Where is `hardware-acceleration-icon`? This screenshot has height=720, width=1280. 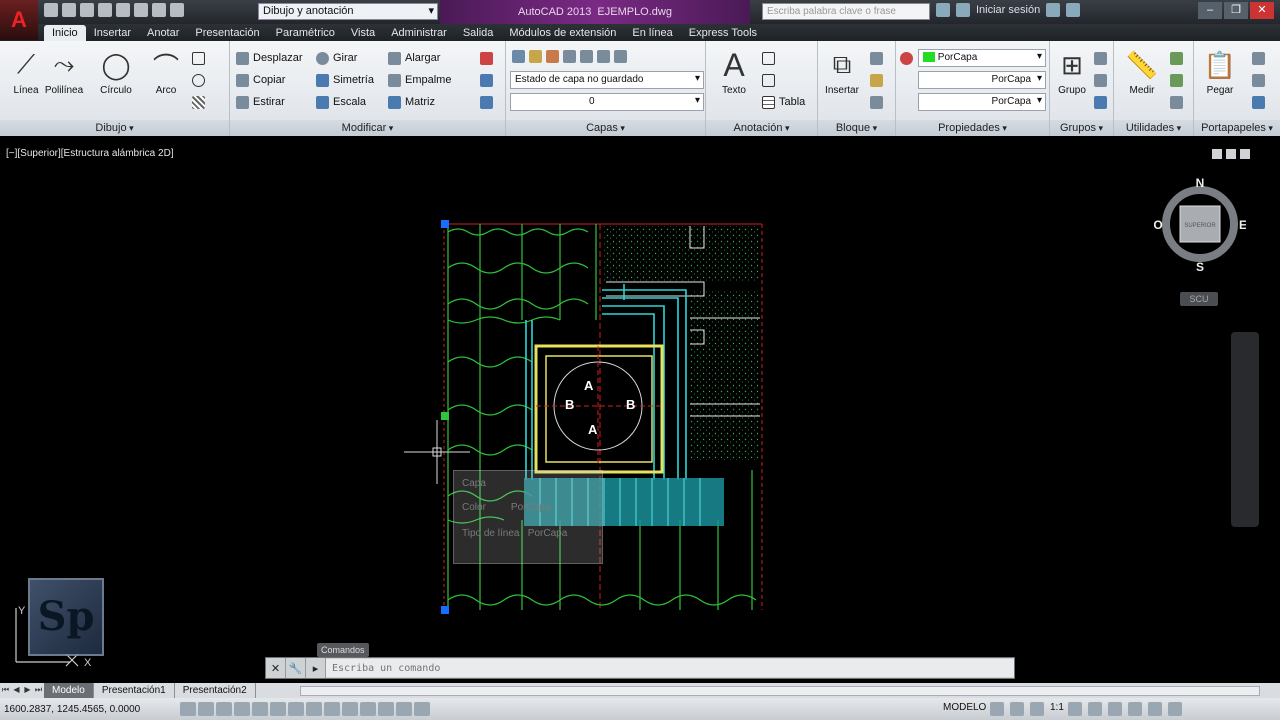
hardware-acceleration-icon is located at coordinates (1134, 709).